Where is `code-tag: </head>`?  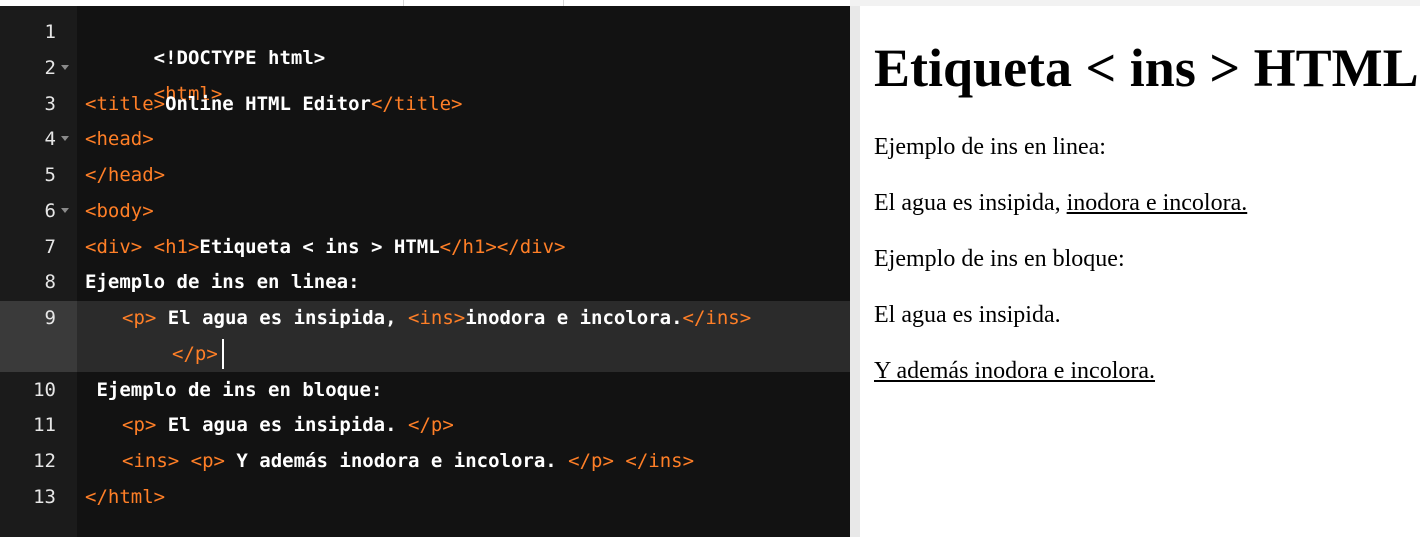
code-tag: </head> is located at coordinates (125, 175).